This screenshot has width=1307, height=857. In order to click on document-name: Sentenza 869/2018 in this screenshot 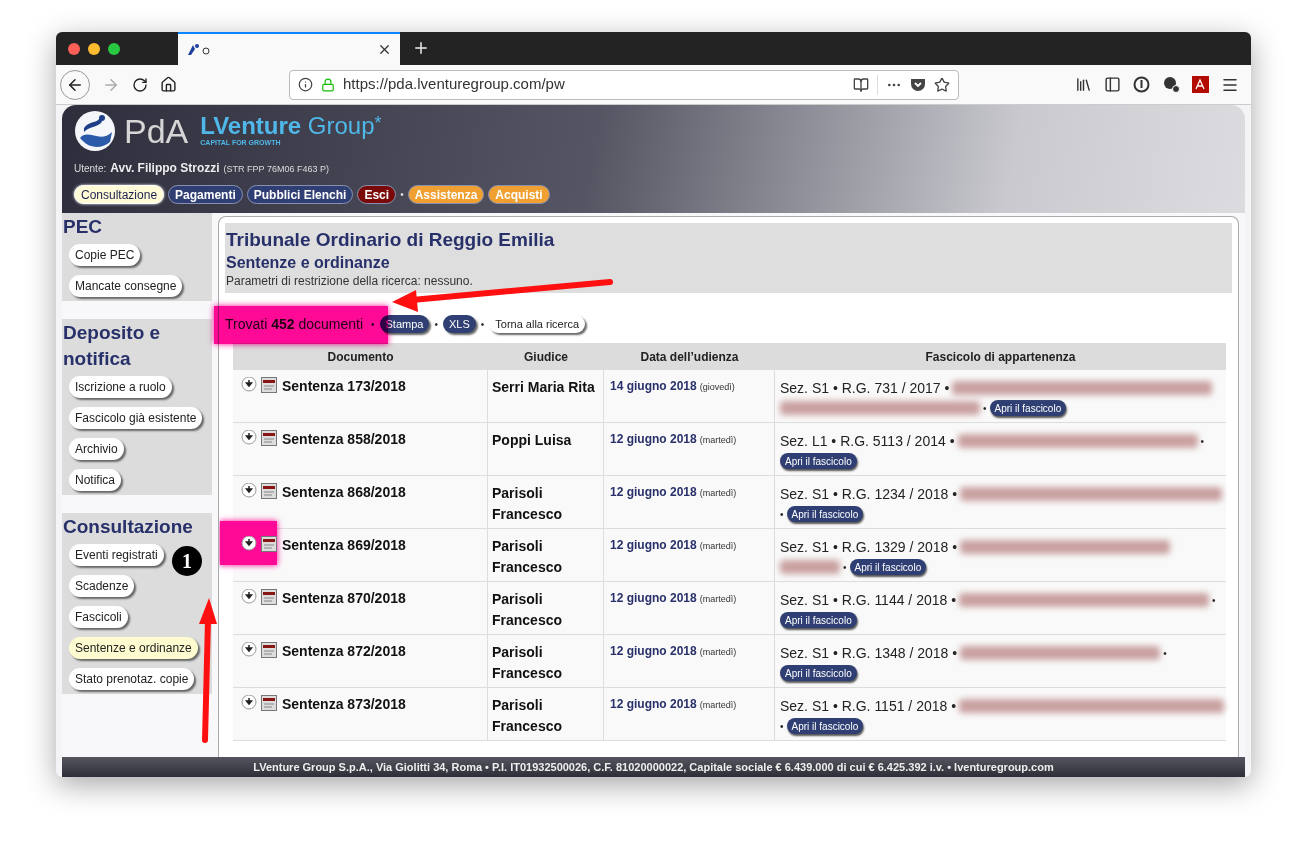, I will do `click(344, 545)`.